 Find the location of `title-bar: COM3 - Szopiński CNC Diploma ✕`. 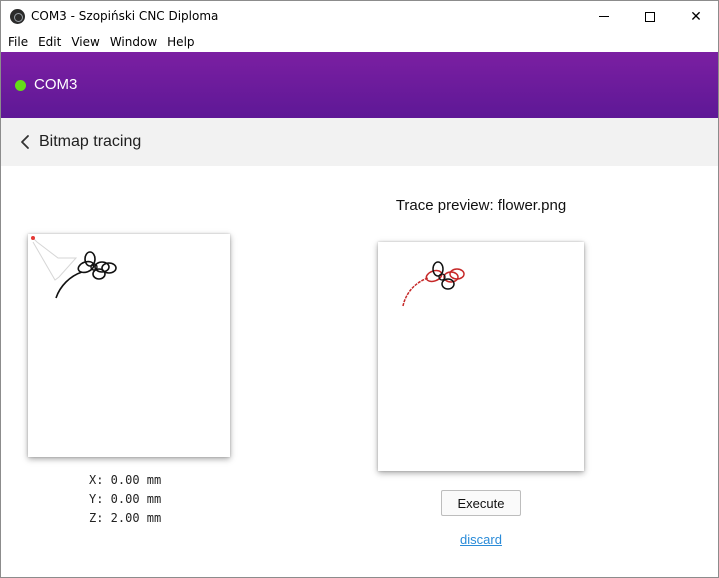

title-bar: COM3 - Szopiński CNC Diploma ✕ is located at coordinates (359, 16).